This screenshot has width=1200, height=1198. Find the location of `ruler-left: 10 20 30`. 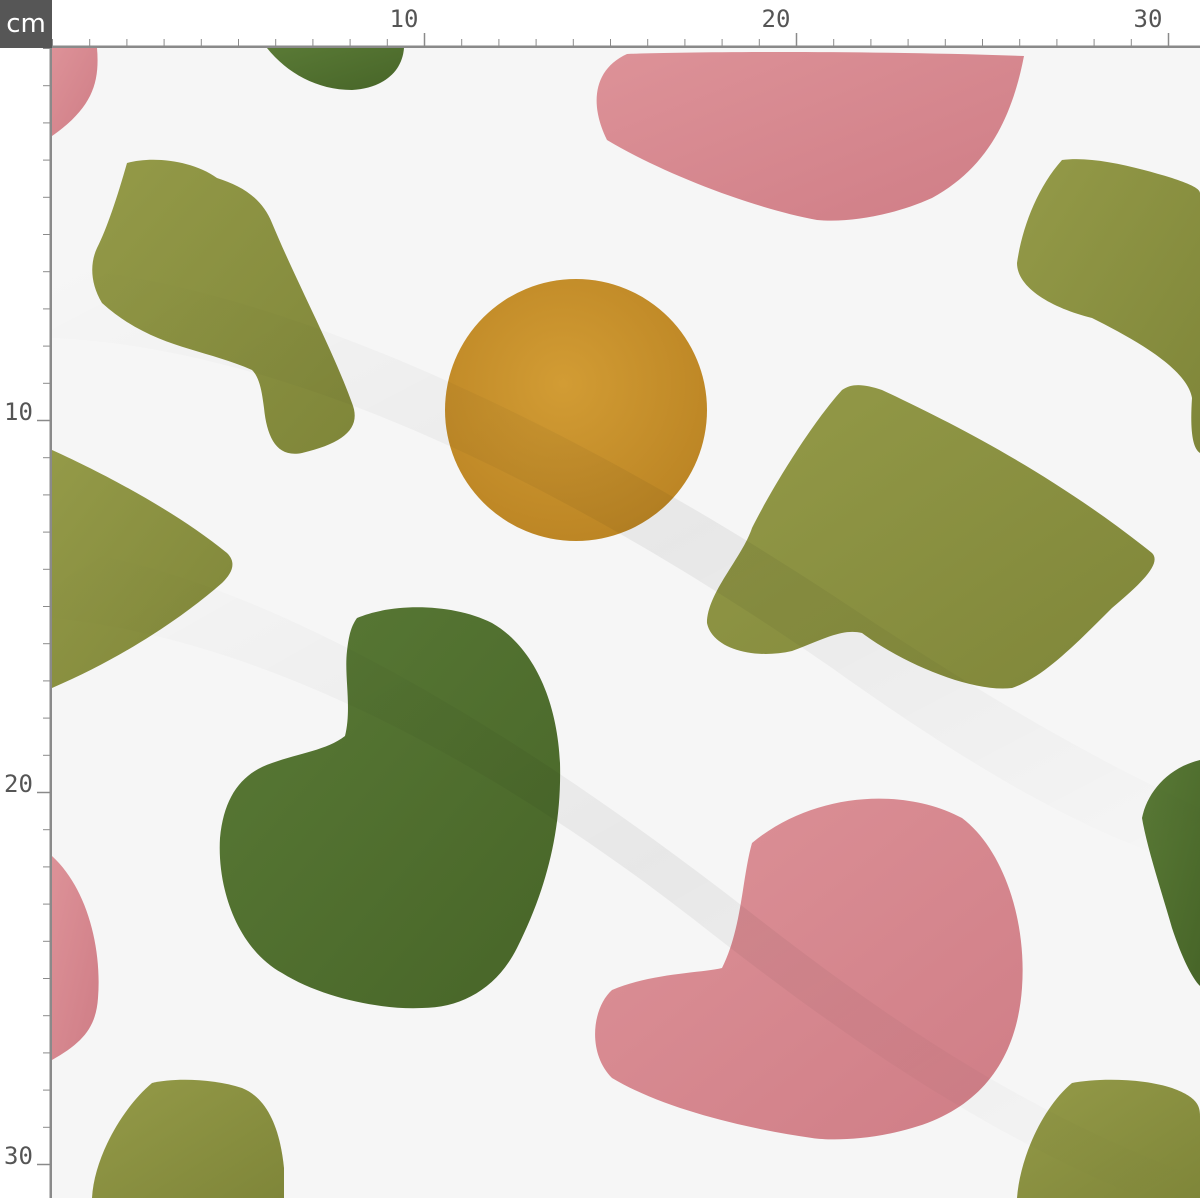

ruler-left: 10 20 30 is located at coordinates (26, 623).